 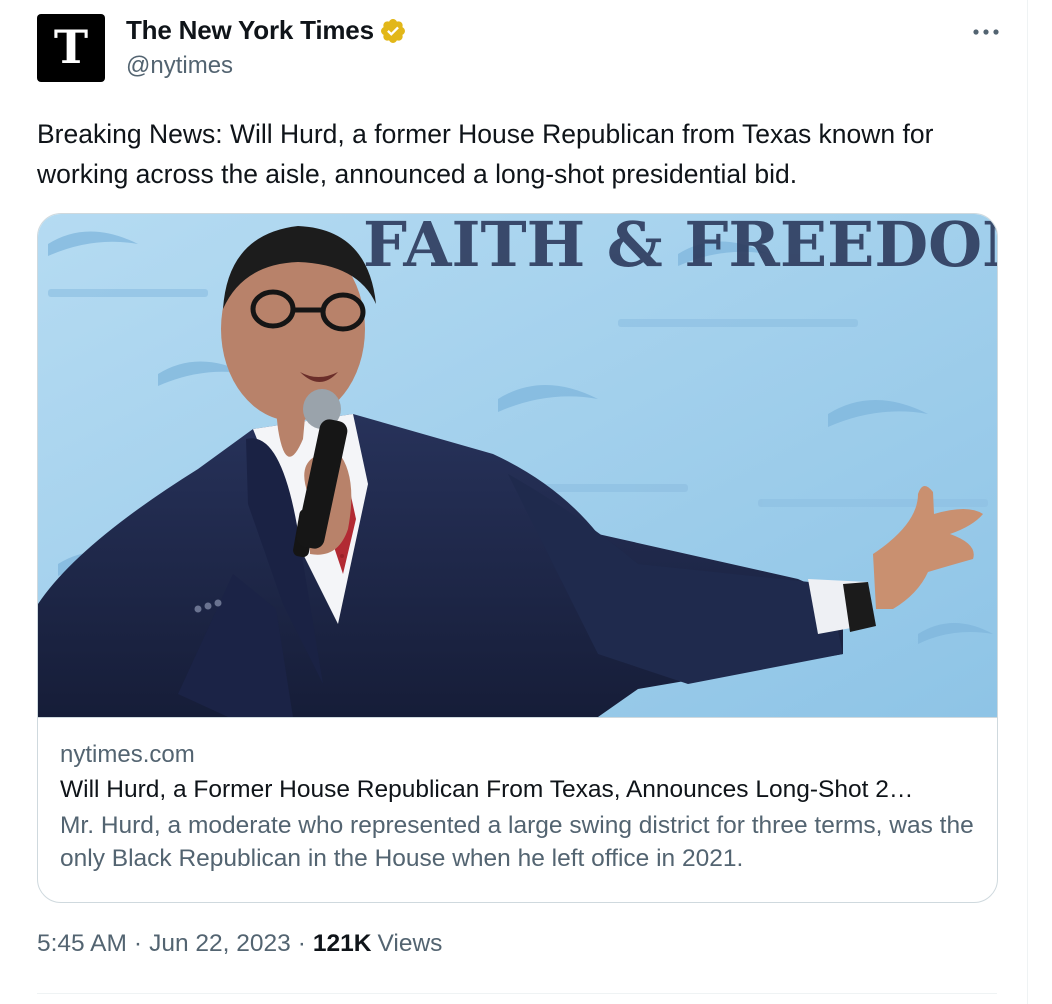 What do you see at coordinates (342, 943) in the screenshot?
I see `views-count: 121K` at bounding box center [342, 943].